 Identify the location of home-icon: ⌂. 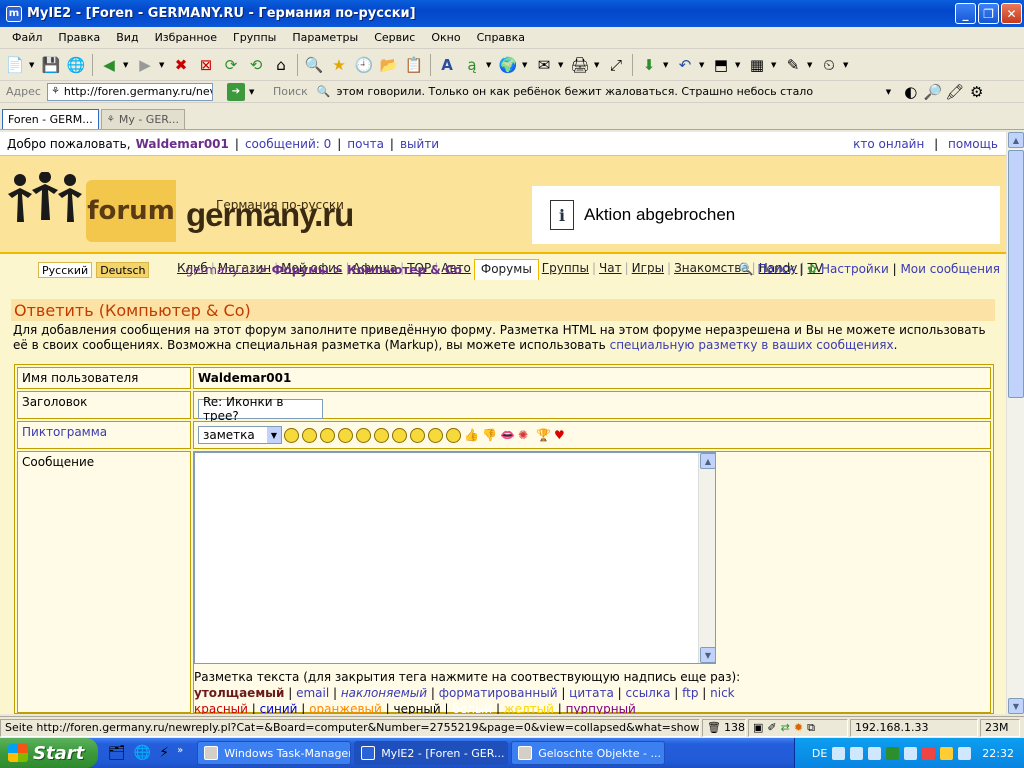
(281, 65).